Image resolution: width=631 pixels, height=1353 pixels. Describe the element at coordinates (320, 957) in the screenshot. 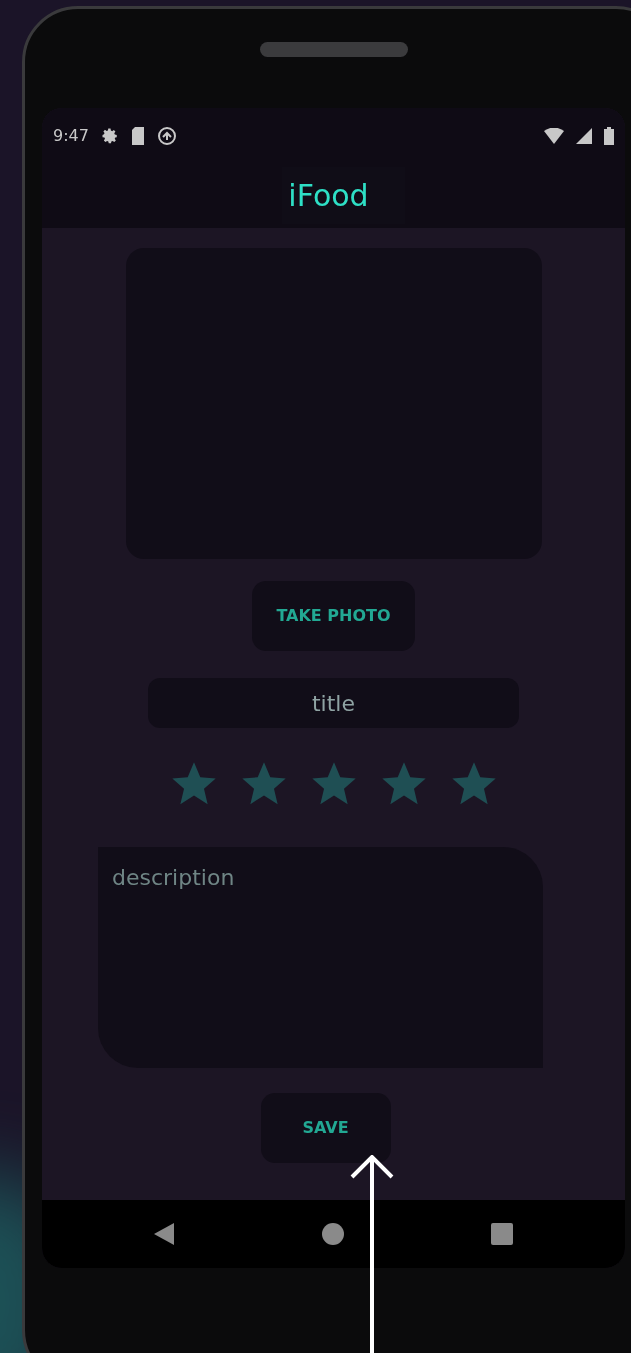

I see `description-field: description` at that location.